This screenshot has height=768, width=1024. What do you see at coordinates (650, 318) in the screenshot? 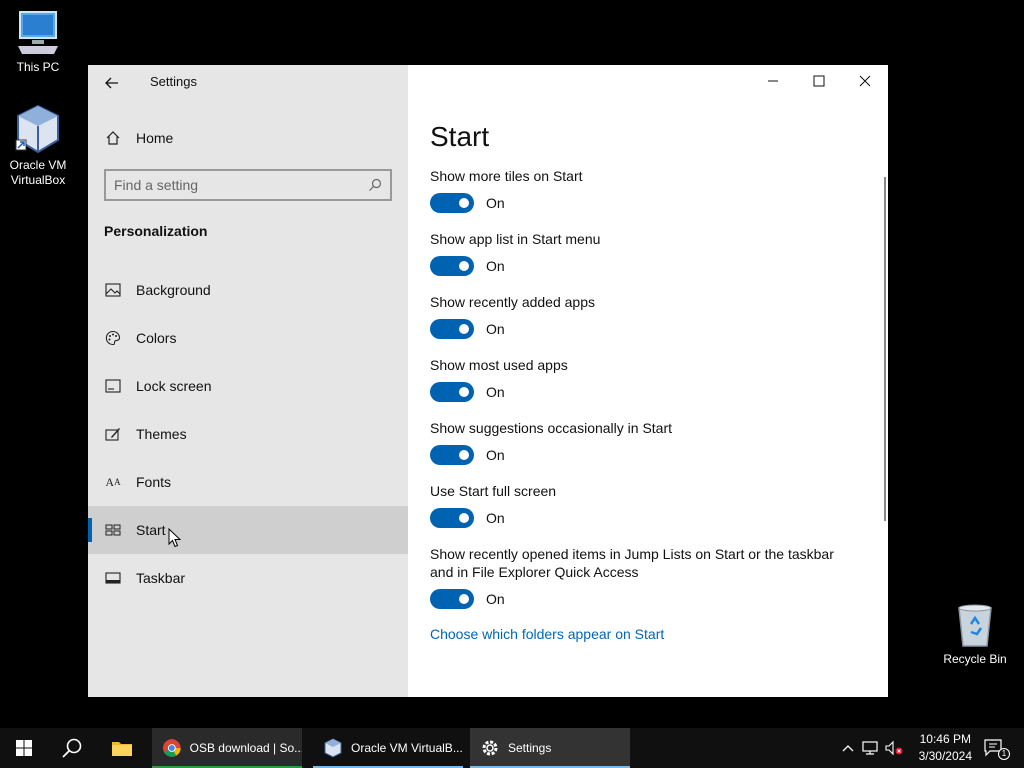
I see `setting-recently-added: Show recently added apps On` at bounding box center [650, 318].